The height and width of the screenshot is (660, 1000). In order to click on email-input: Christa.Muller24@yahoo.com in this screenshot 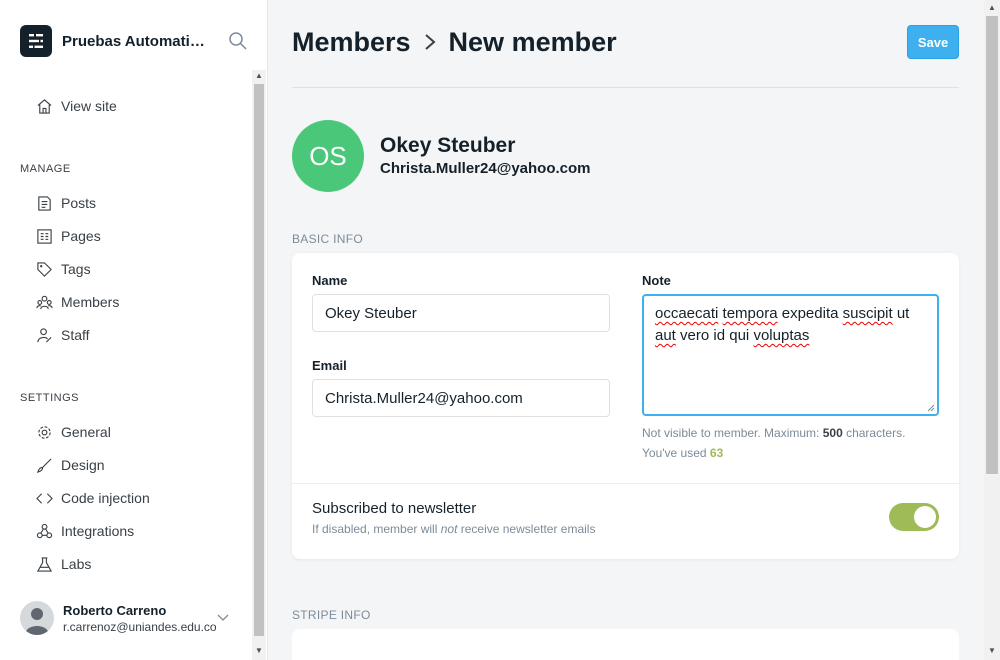, I will do `click(461, 398)`.